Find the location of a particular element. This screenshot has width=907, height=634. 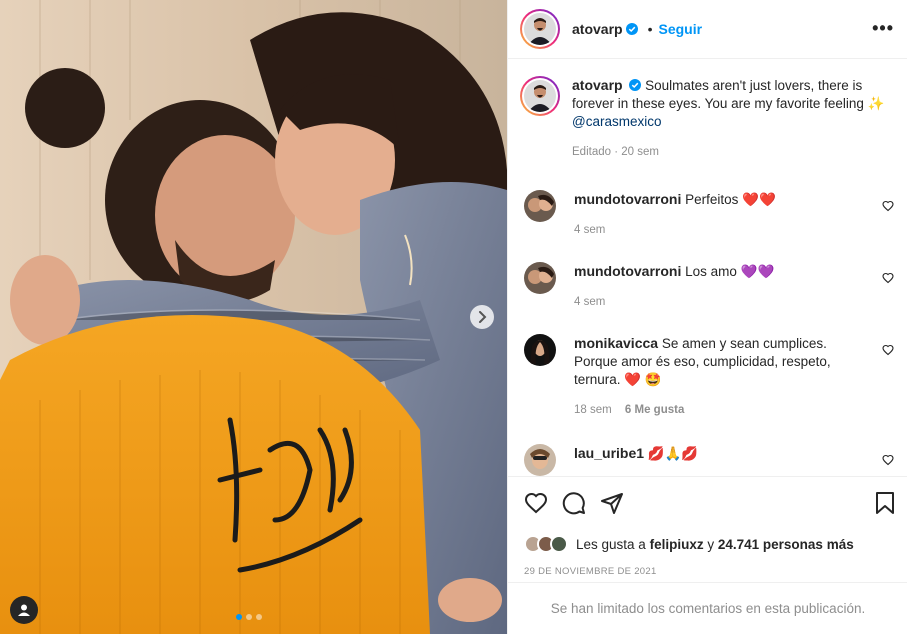

chevron-right-icon is located at coordinates (483, 317).